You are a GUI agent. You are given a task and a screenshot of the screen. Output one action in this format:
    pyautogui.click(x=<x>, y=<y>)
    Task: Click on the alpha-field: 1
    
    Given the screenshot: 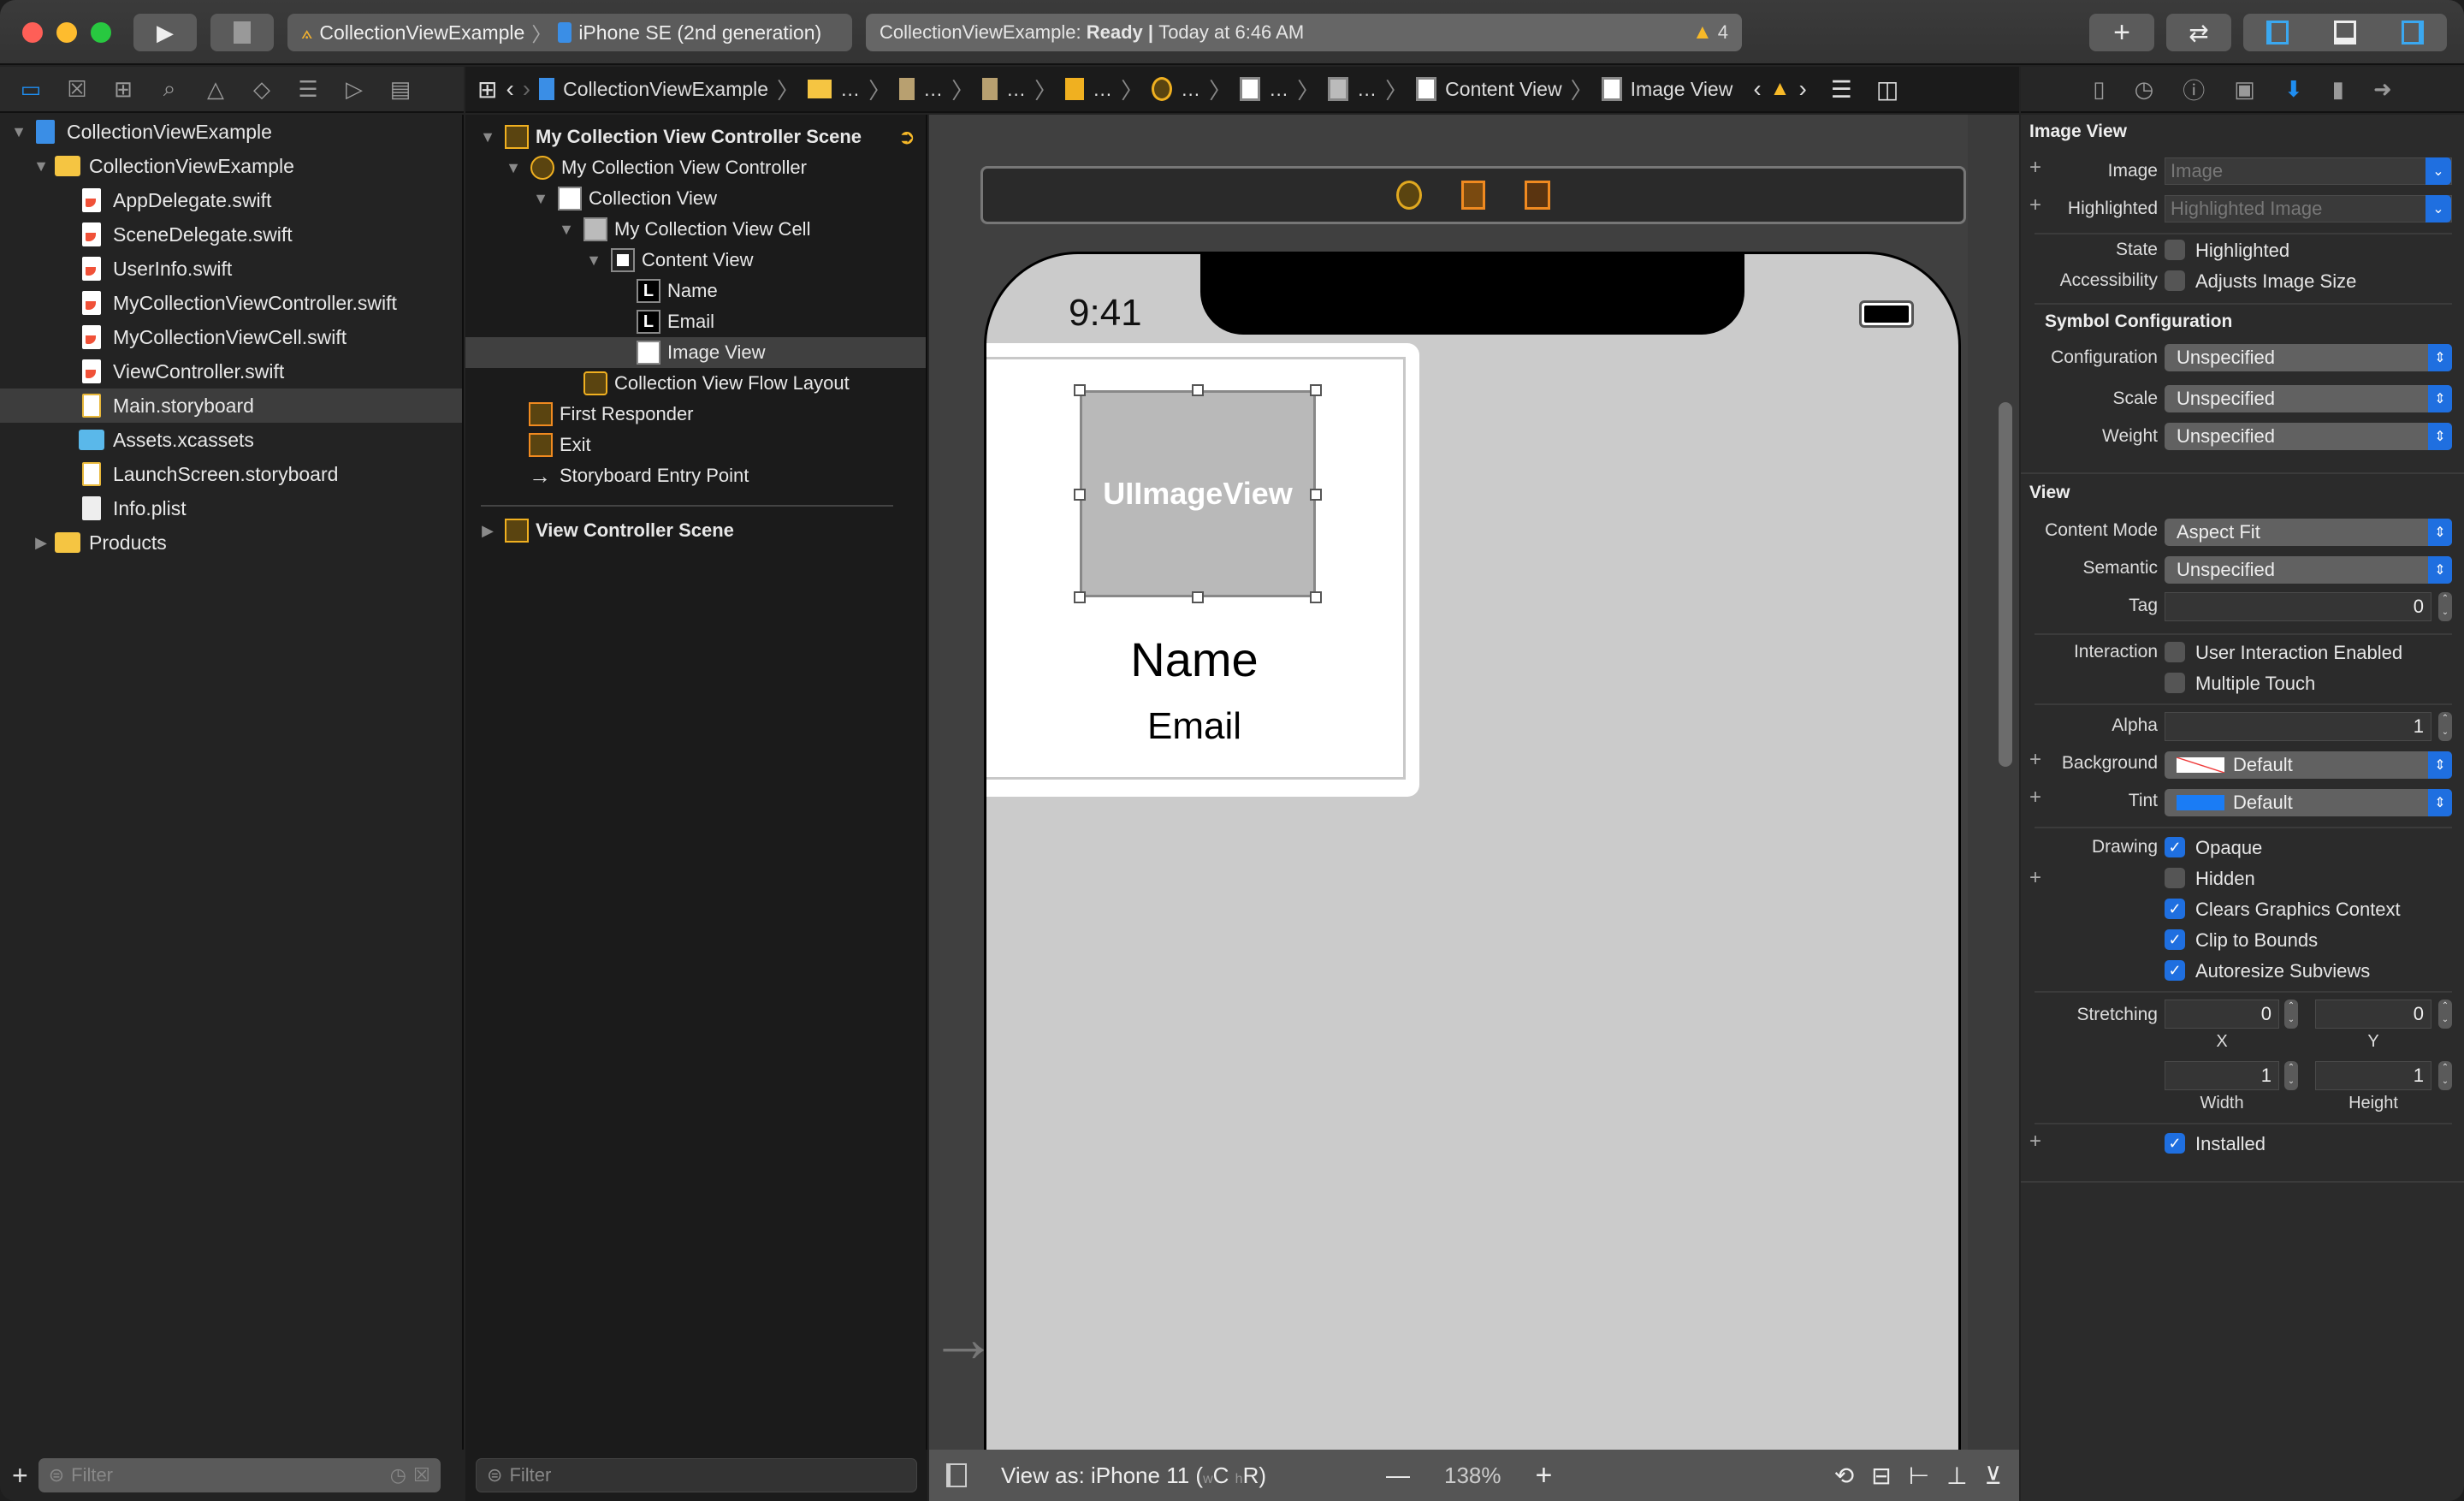 What is the action you would take?
    pyautogui.click(x=2298, y=726)
    